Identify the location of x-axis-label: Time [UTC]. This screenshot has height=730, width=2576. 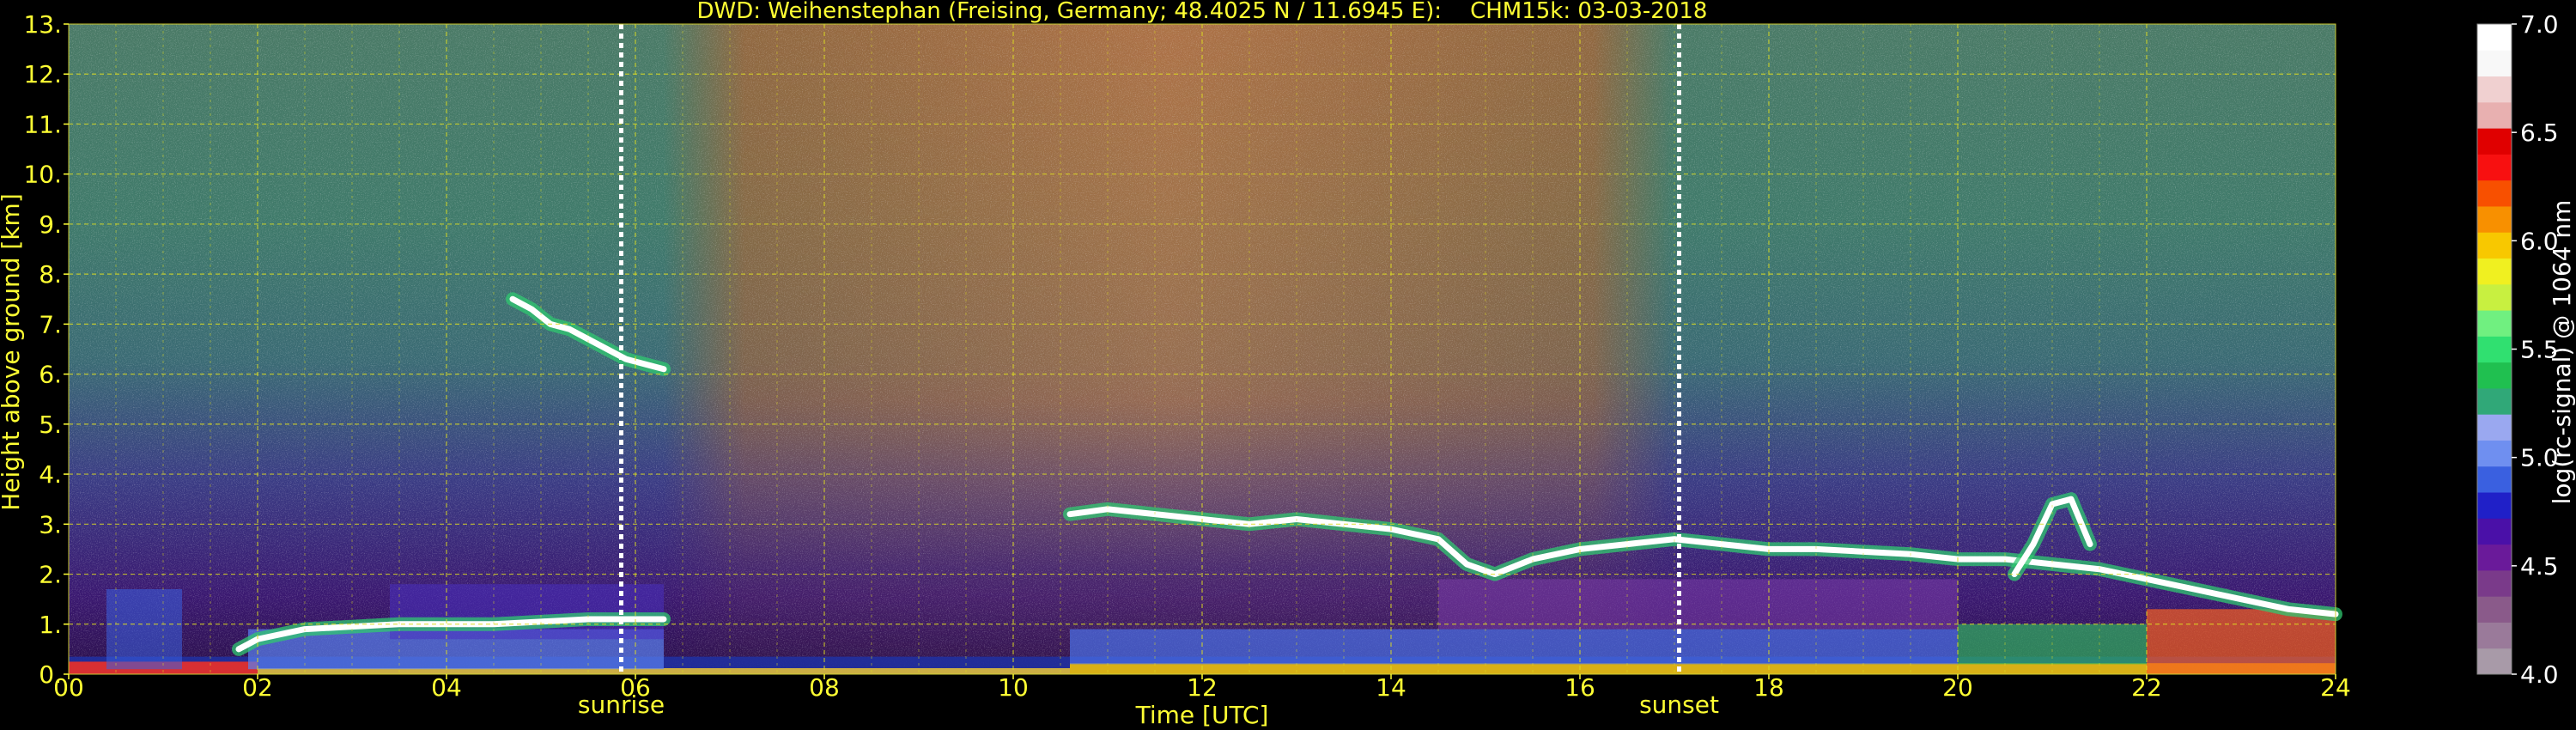
(1202, 715).